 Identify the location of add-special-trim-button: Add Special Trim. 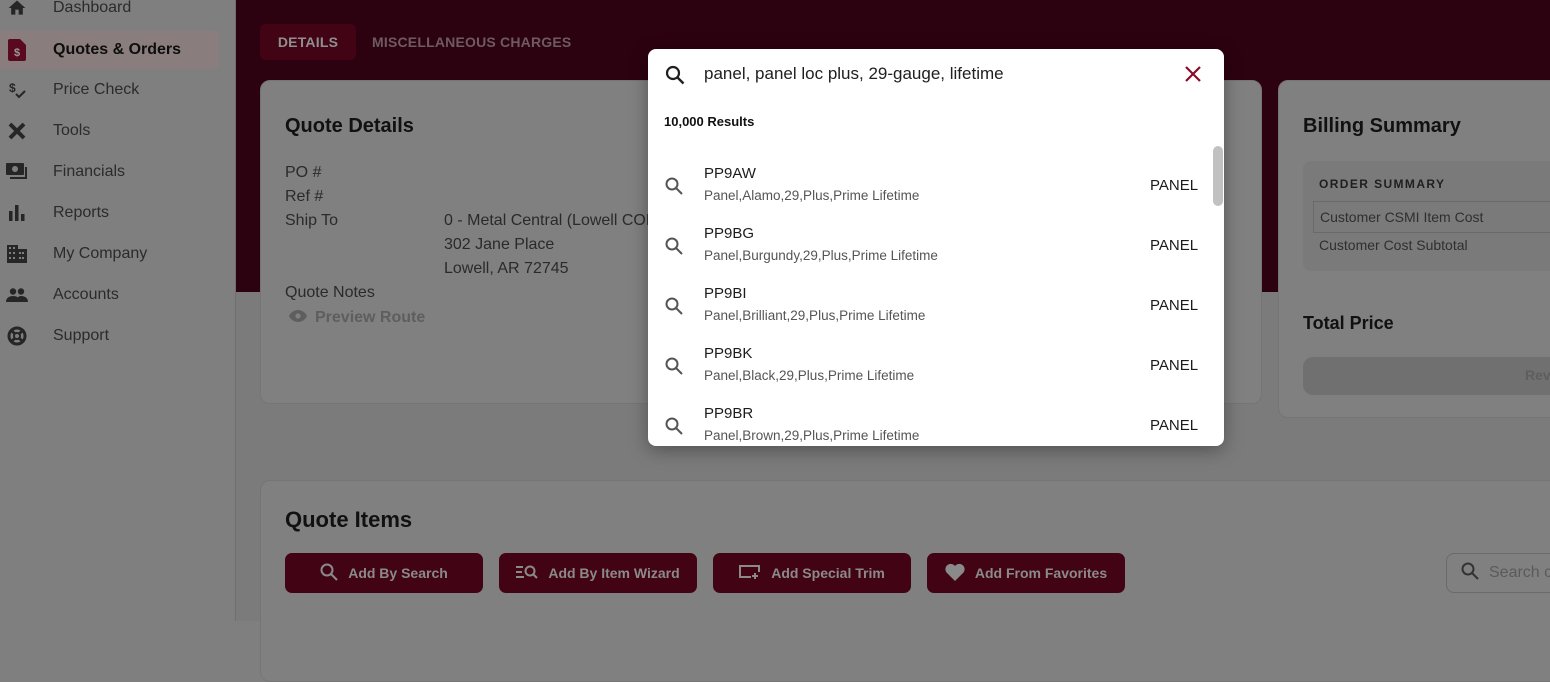
(812, 573).